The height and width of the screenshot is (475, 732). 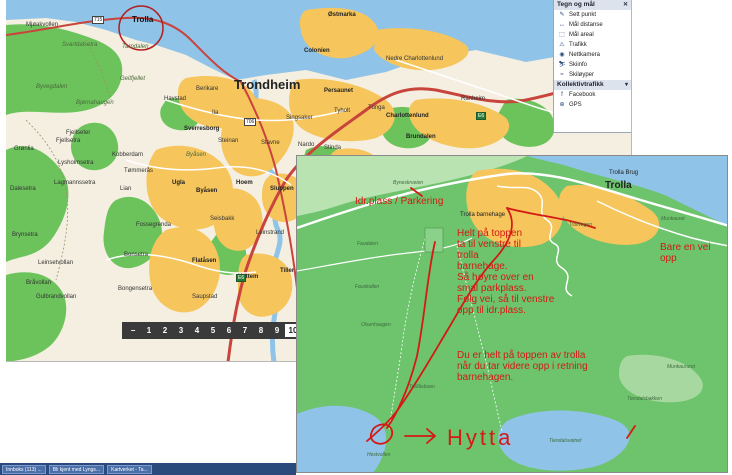 I want to click on place-label-ranheim: Ranheim, so click(x=473, y=99).